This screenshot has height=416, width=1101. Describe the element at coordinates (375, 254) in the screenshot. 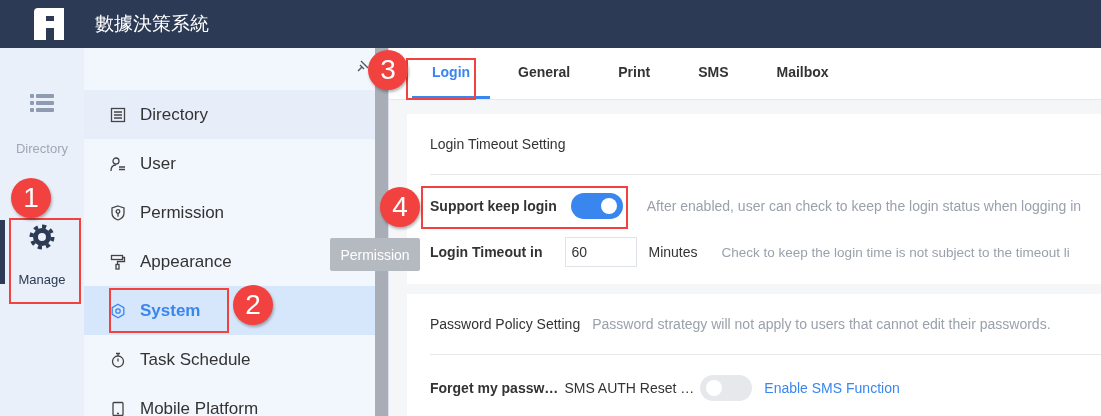

I see `tooltip: Permission` at that location.